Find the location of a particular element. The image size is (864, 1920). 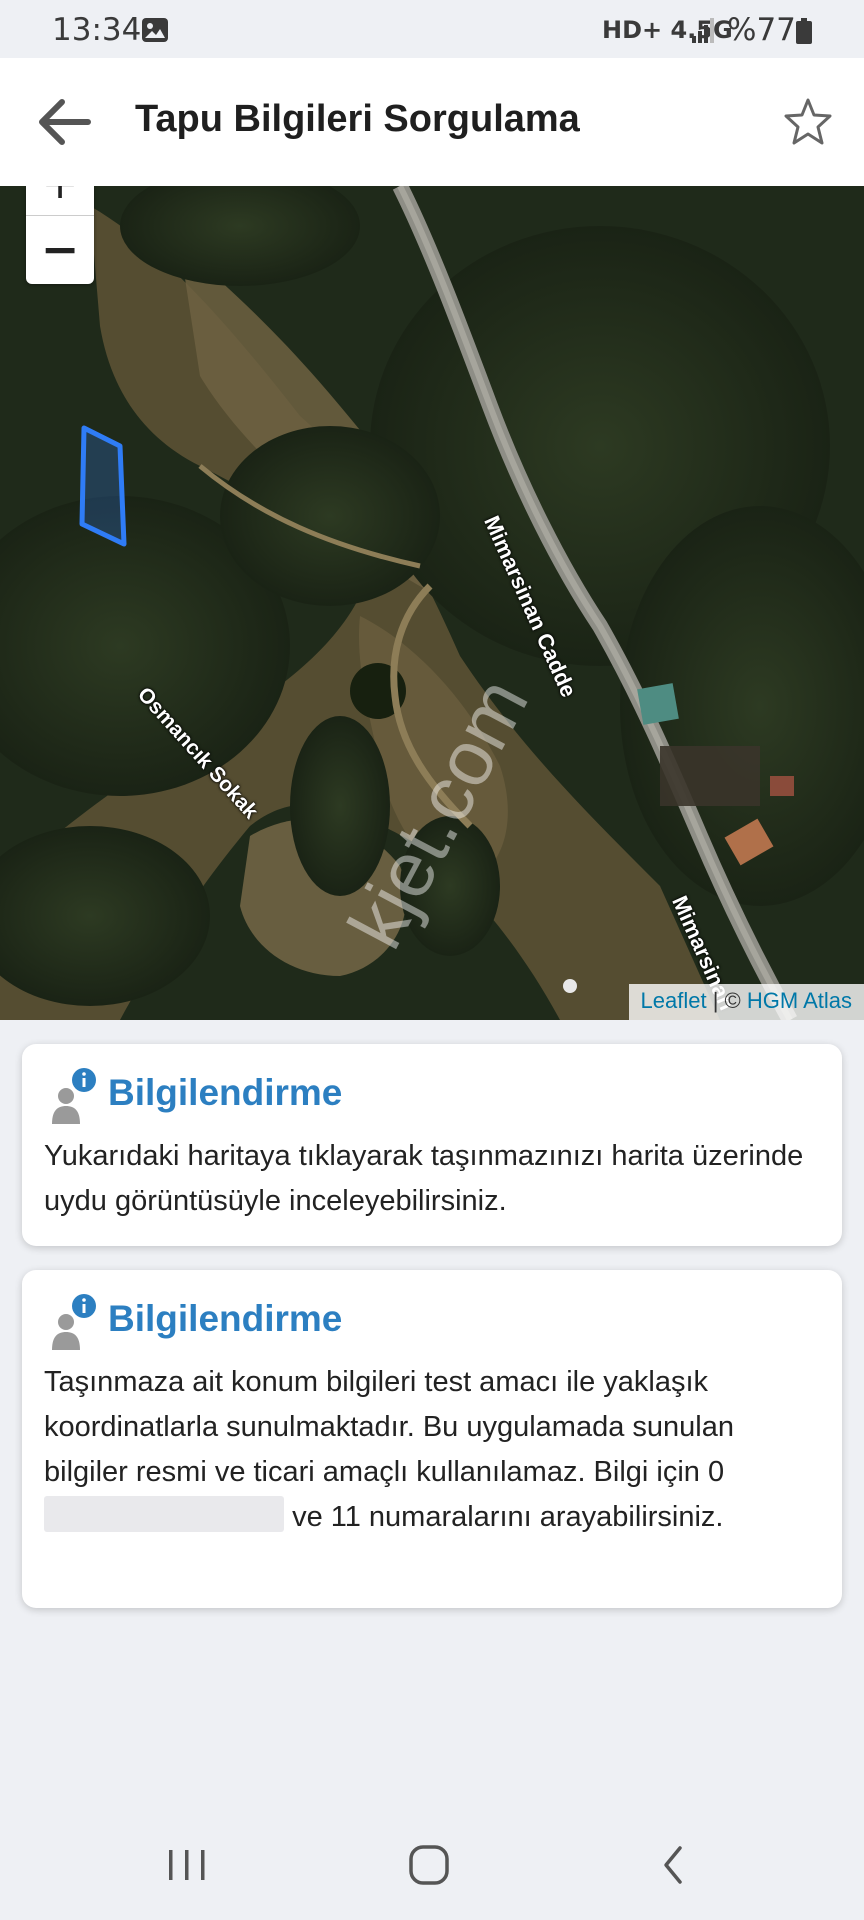

system-nav-bar is located at coordinates (432, 1866).